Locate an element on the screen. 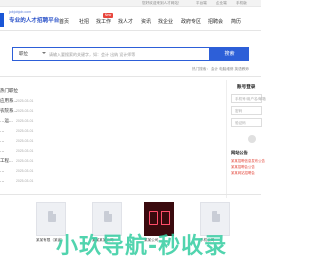 Image resolution: width=320 pixels, height=264 pixels. hot-searches: 热门搜索： 会计 电脑维修 英语教师 is located at coordinates (220, 69).